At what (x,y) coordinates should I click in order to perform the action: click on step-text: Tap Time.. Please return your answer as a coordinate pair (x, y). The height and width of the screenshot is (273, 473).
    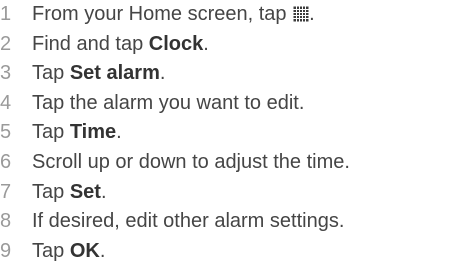
    Looking at the image, I should click on (77, 133).